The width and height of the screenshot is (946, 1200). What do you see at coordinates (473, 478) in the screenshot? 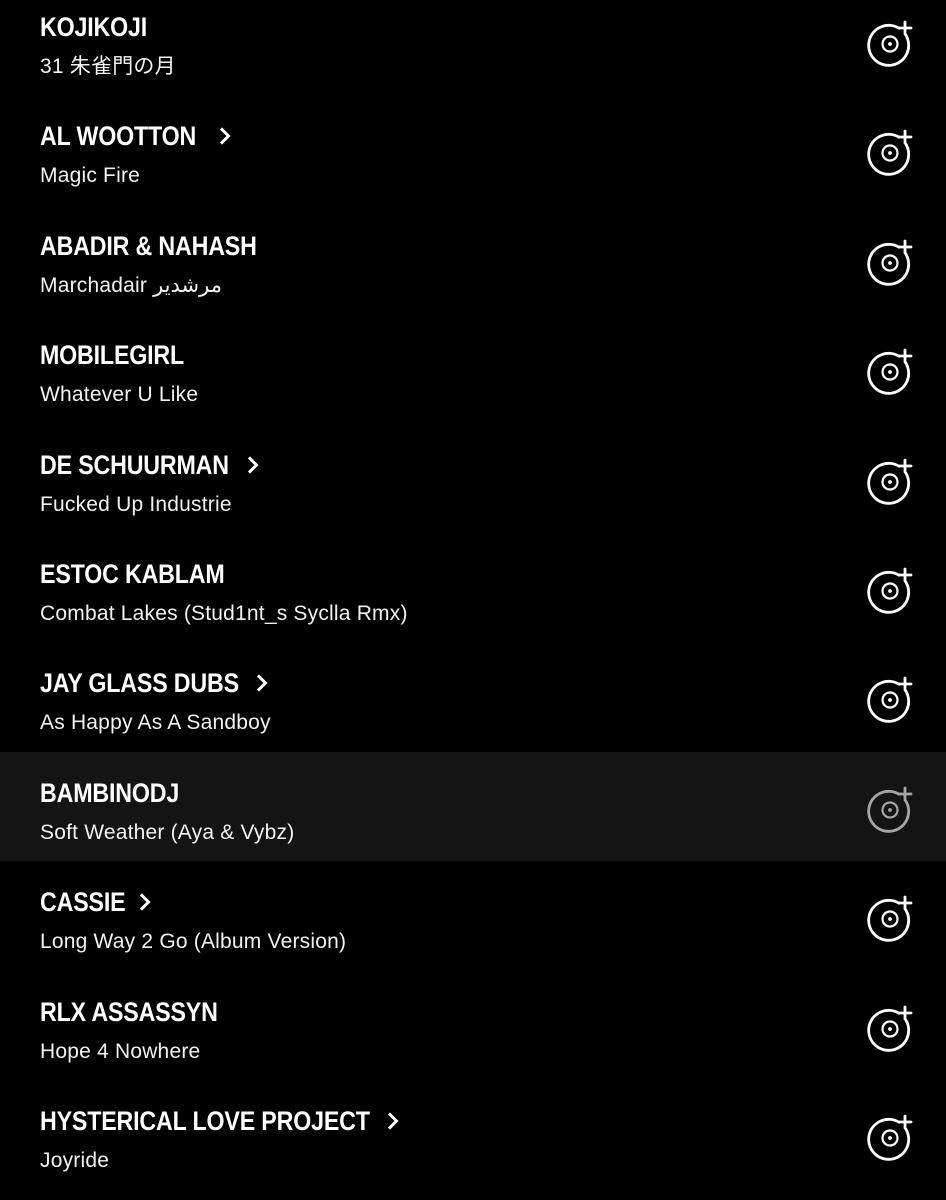
I see `track-row: DE SCHUURMAN Fucked Up Industrie` at bounding box center [473, 478].